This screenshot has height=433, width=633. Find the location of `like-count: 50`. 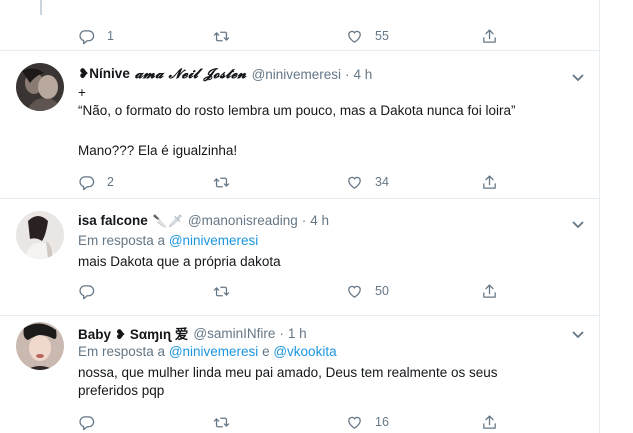

like-count: 50 is located at coordinates (382, 291).